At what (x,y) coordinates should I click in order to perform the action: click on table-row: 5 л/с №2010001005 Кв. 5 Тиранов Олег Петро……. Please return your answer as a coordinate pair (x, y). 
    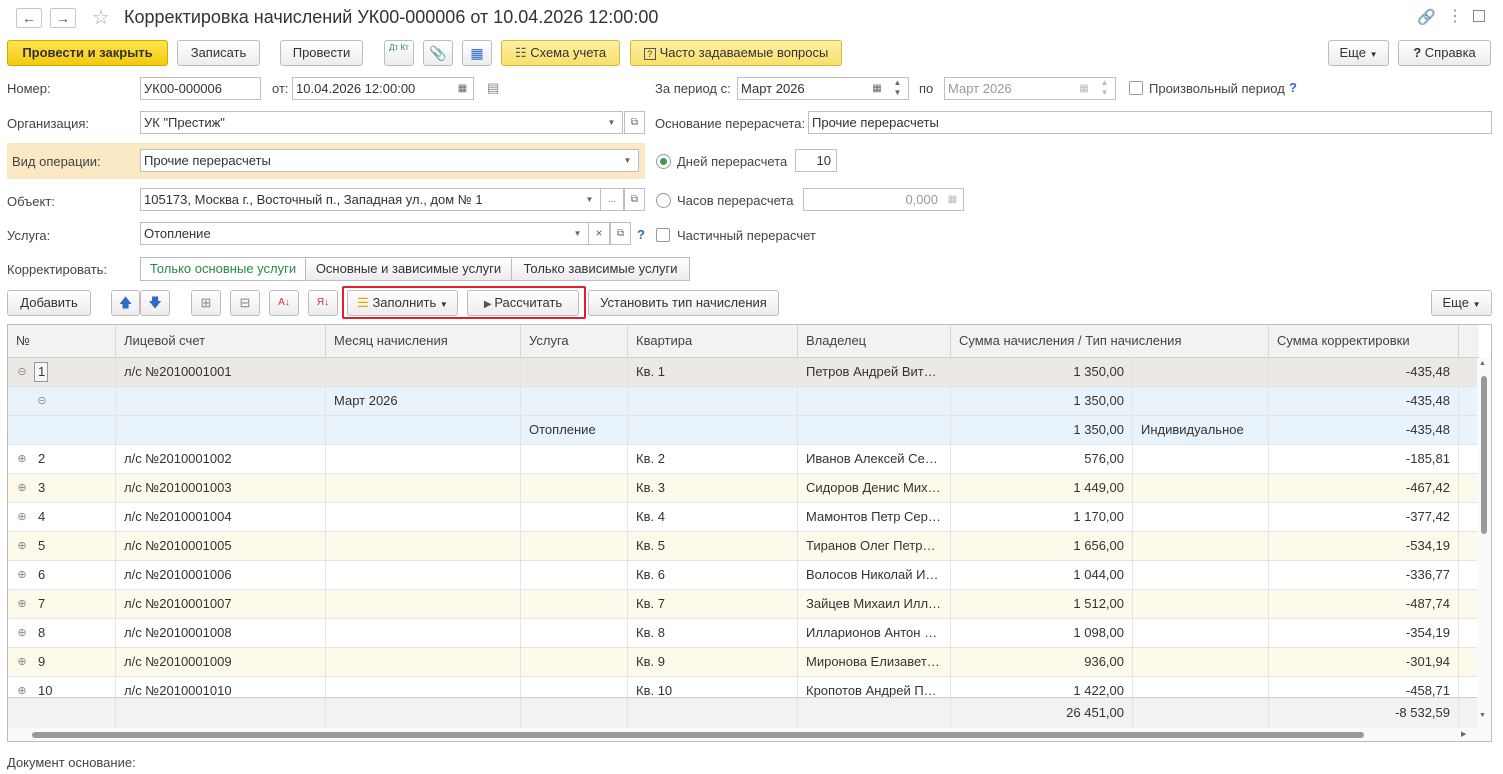
    Looking at the image, I should click on (743, 546).